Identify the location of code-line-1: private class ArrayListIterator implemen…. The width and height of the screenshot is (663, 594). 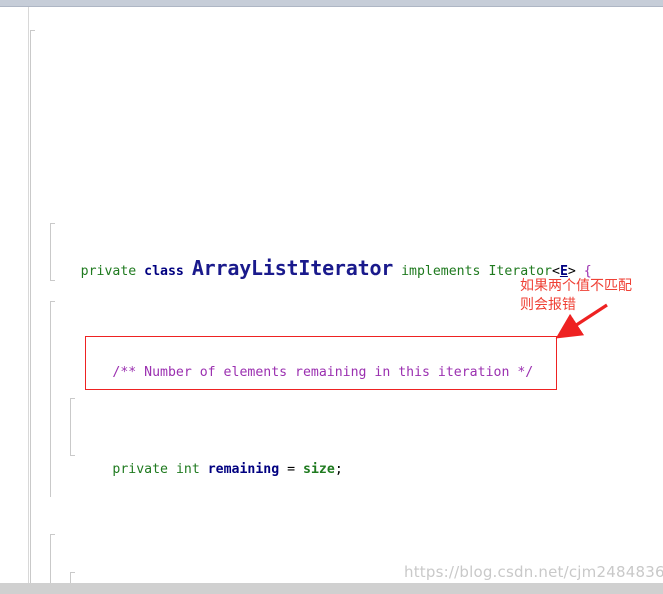
(336, 268).